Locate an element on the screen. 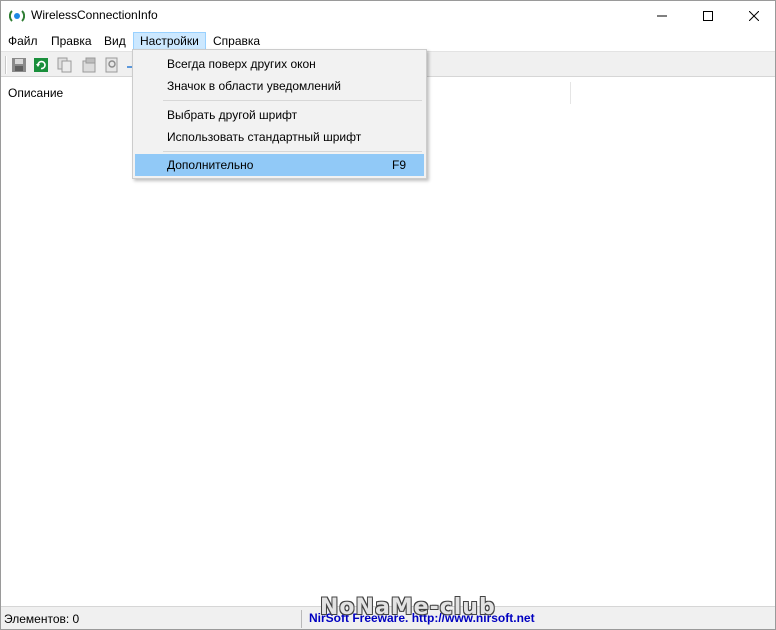 The width and height of the screenshot is (776, 630). menu-option-label: Всегда поверх других окон is located at coordinates (241, 64).